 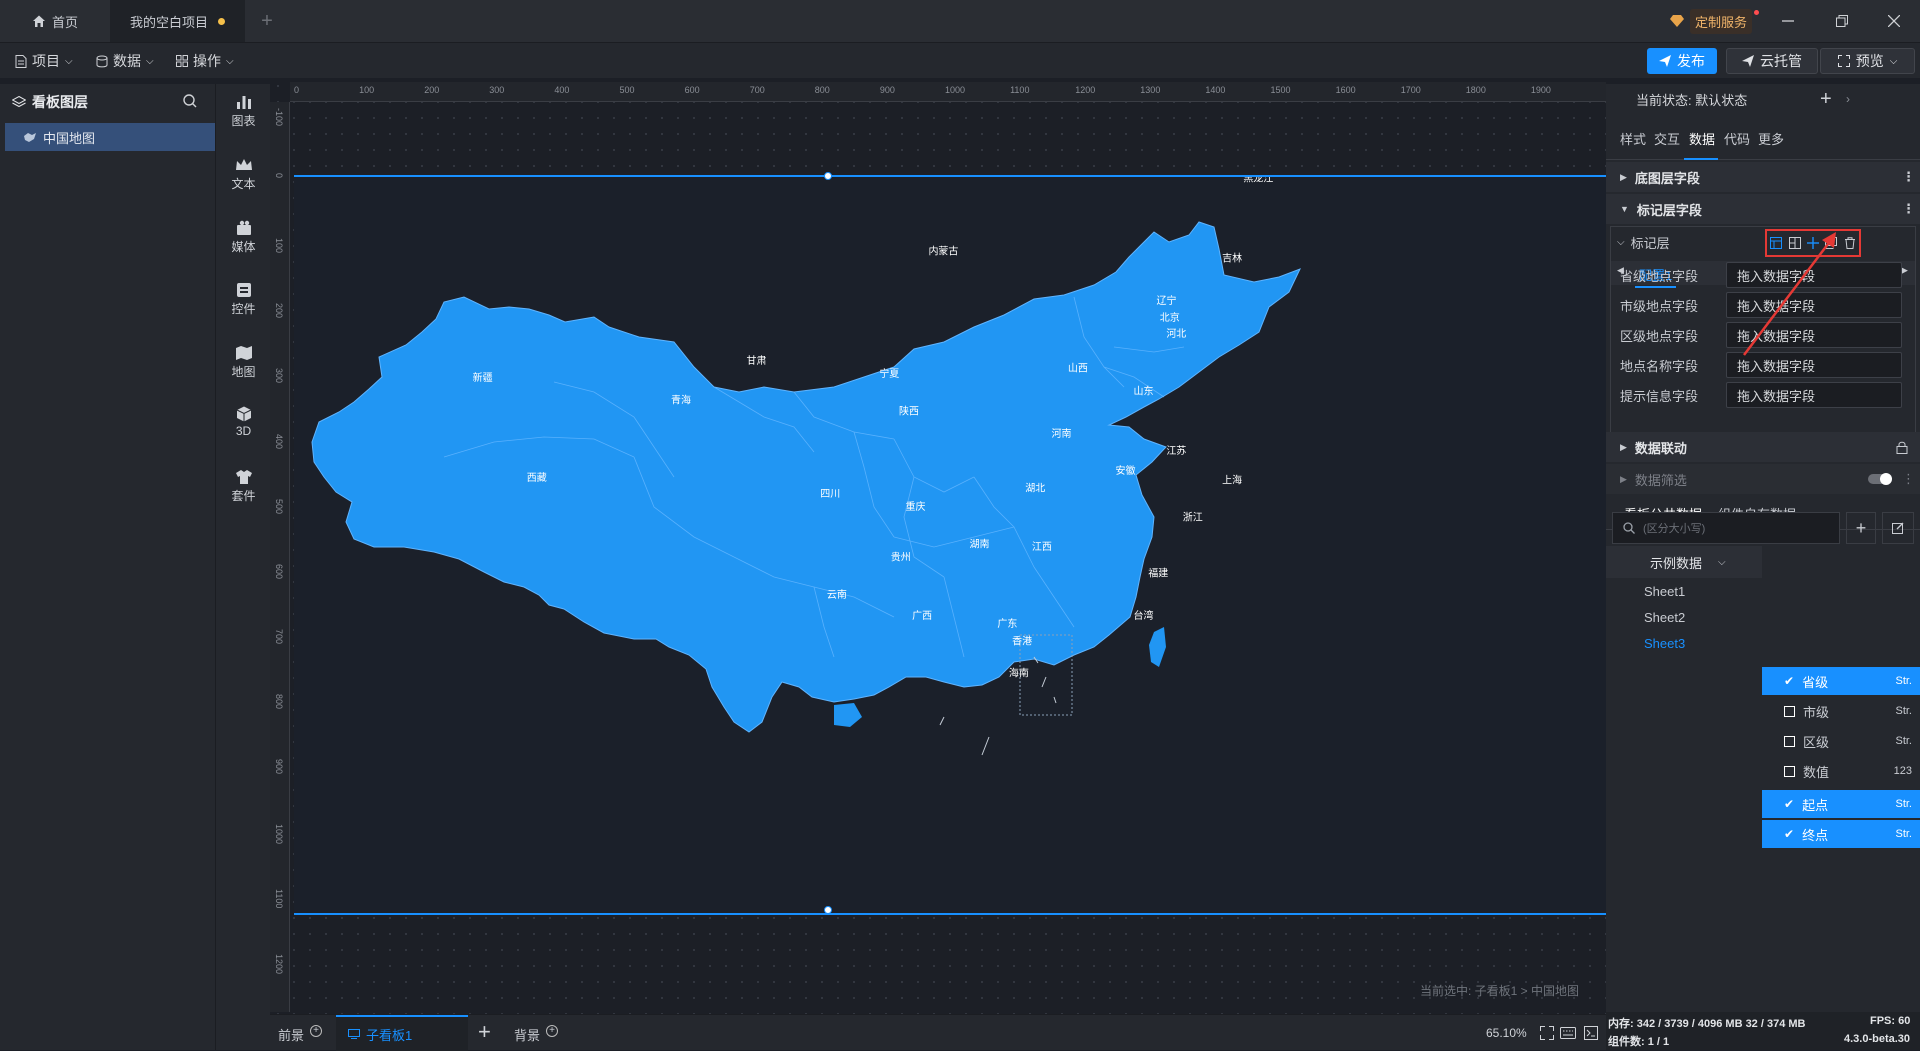 I want to click on chevron-right-icon: ›, so click(x=1848, y=99).